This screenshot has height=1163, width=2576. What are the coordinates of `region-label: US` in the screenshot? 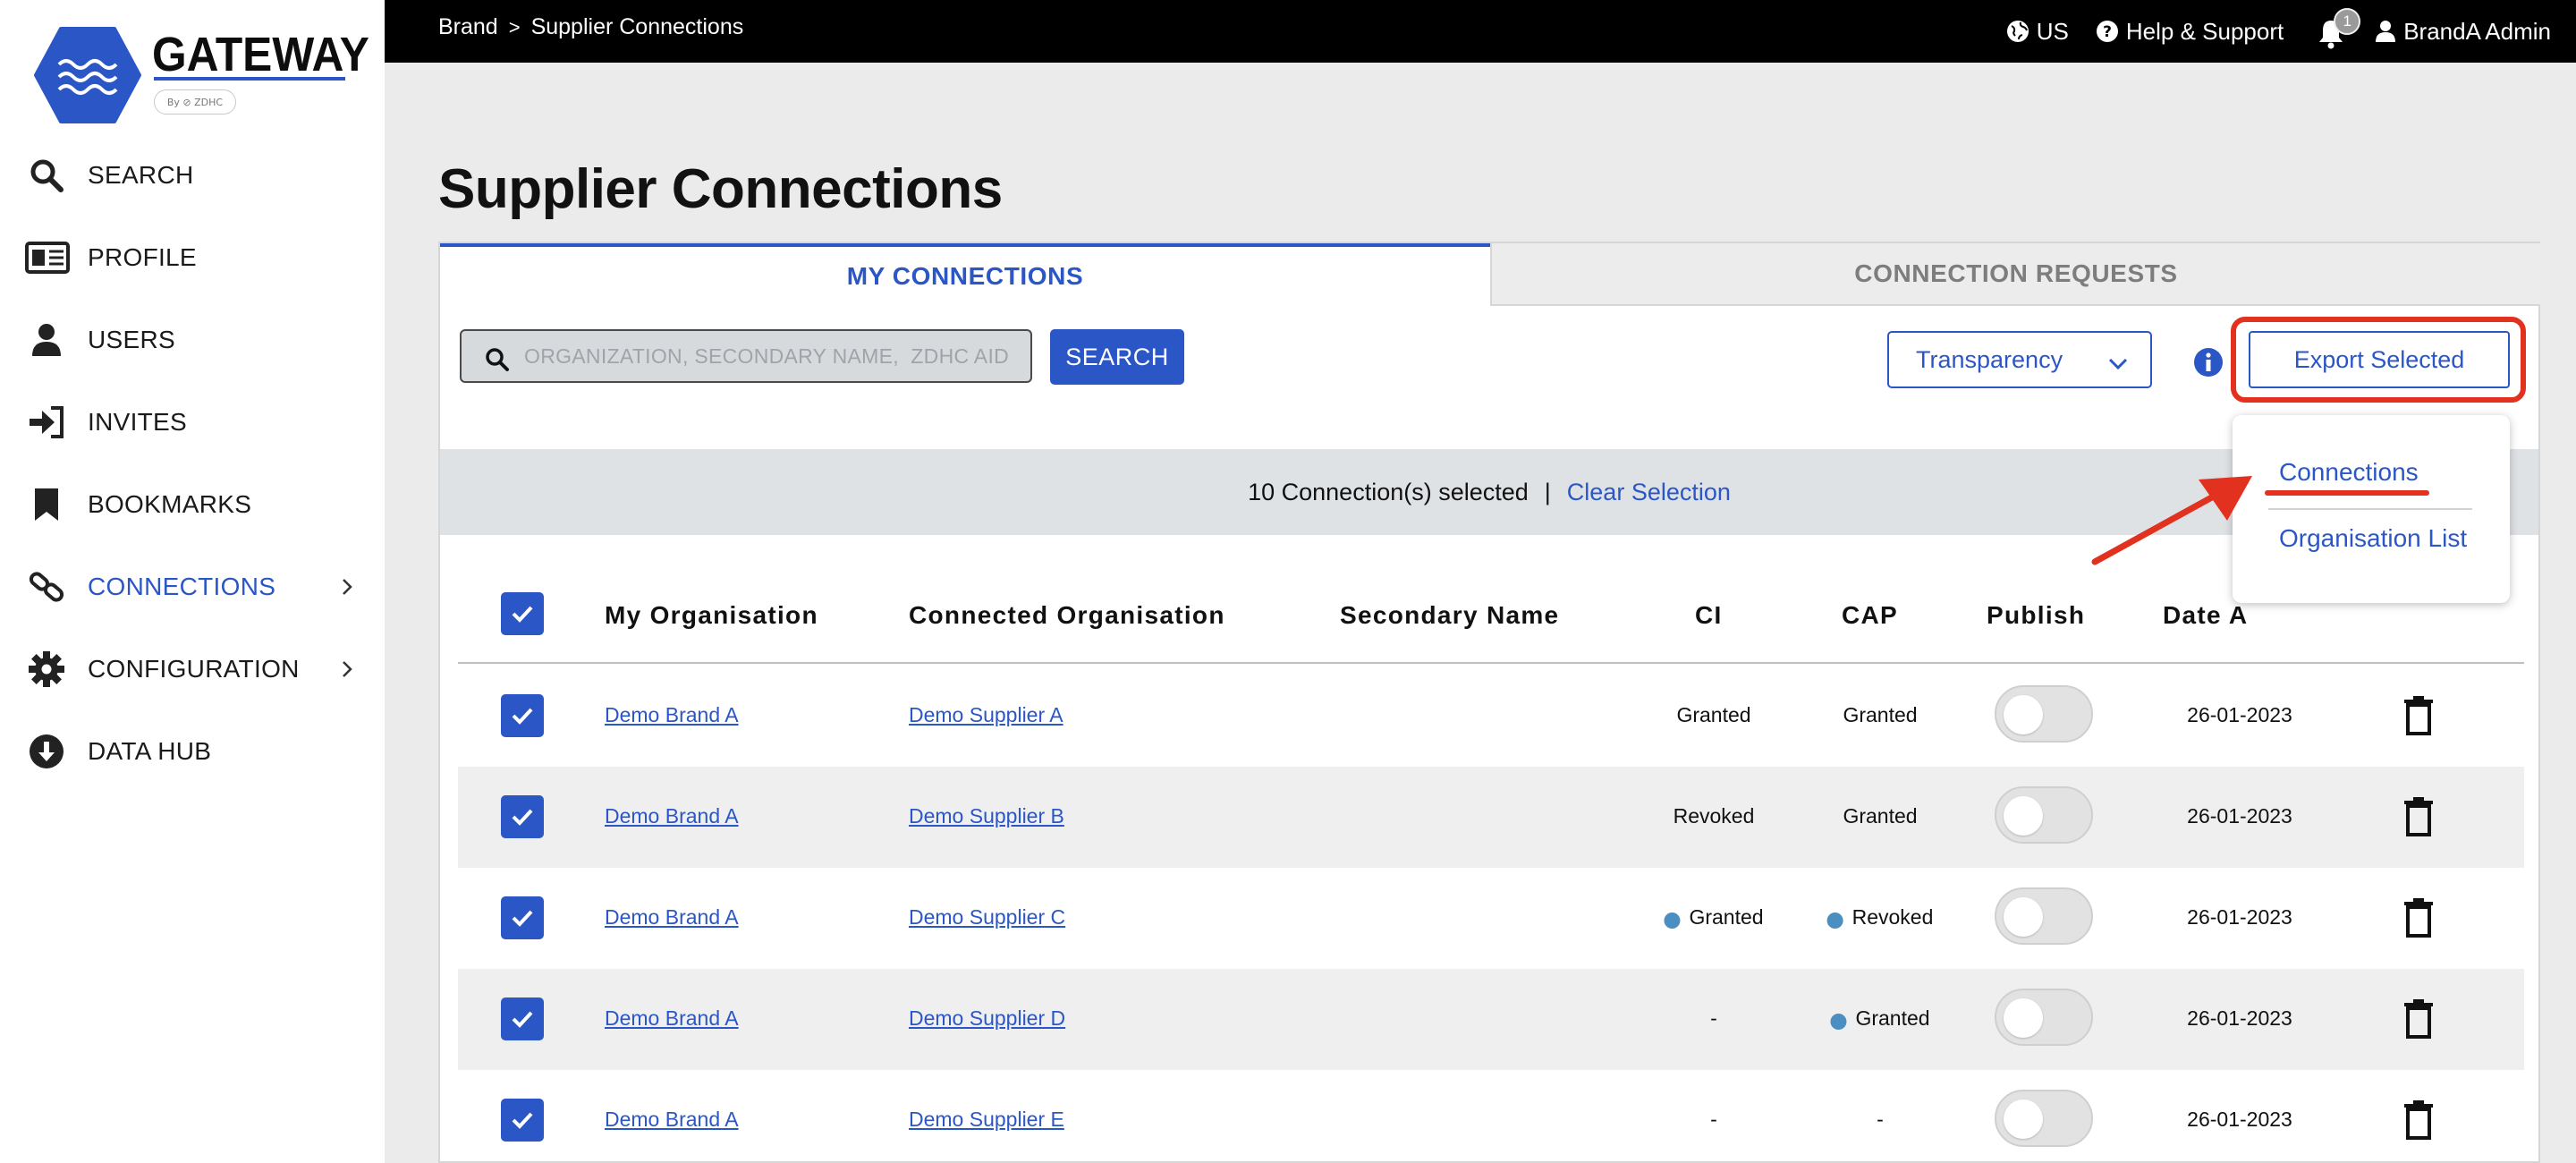 It's located at (2052, 31).